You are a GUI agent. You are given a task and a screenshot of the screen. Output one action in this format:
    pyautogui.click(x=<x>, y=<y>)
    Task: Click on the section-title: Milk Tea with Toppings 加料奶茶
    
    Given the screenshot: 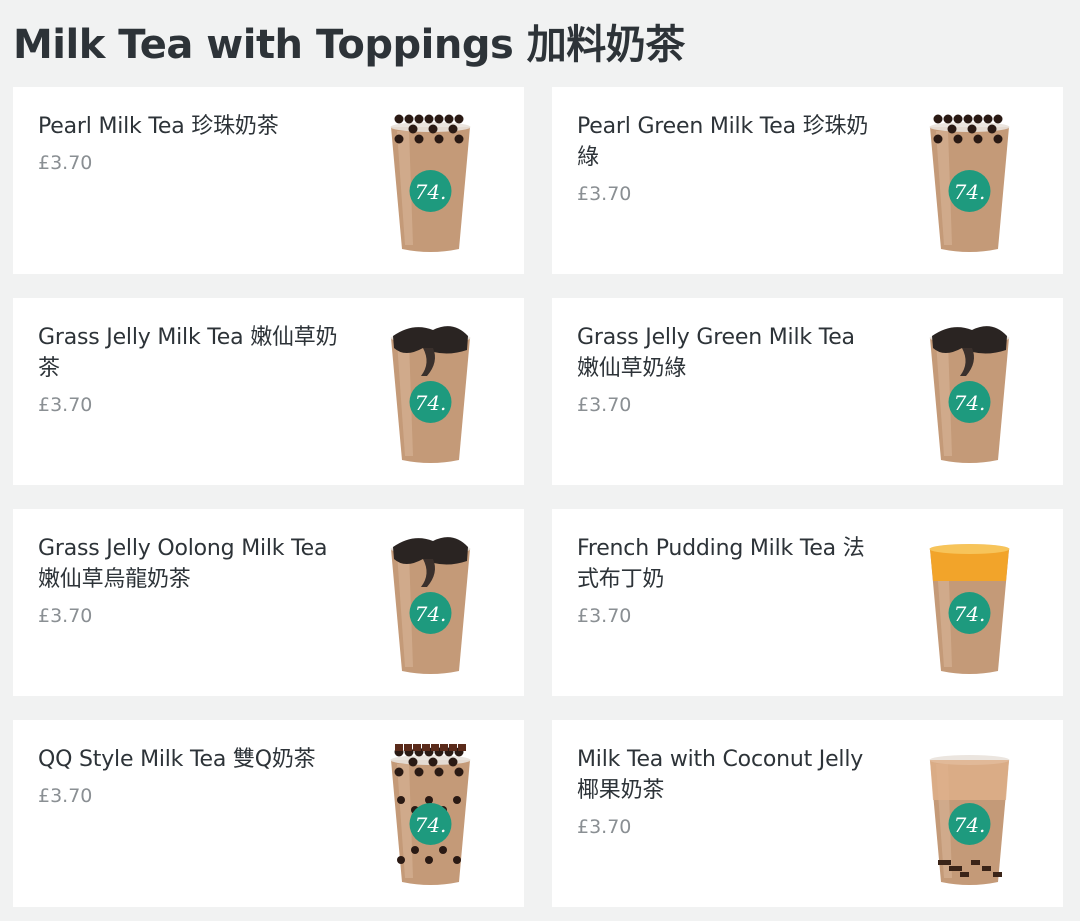 What is the action you would take?
    pyautogui.click(x=349, y=45)
    